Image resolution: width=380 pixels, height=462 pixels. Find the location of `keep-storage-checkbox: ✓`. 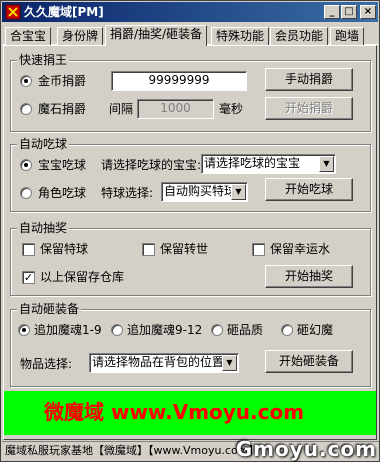

keep-storage-checkbox: ✓ is located at coordinates (28, 277).